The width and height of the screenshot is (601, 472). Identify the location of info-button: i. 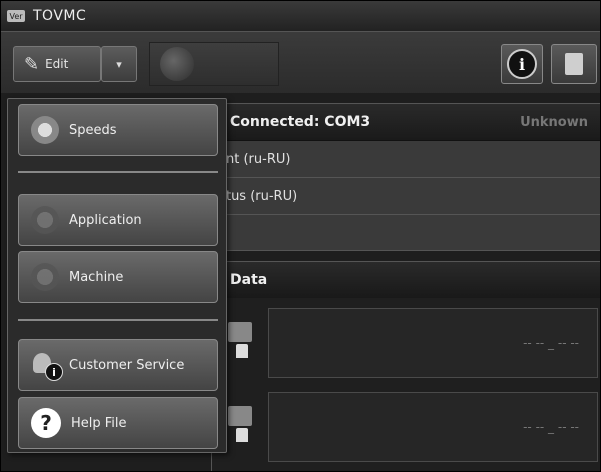
(522, 64).